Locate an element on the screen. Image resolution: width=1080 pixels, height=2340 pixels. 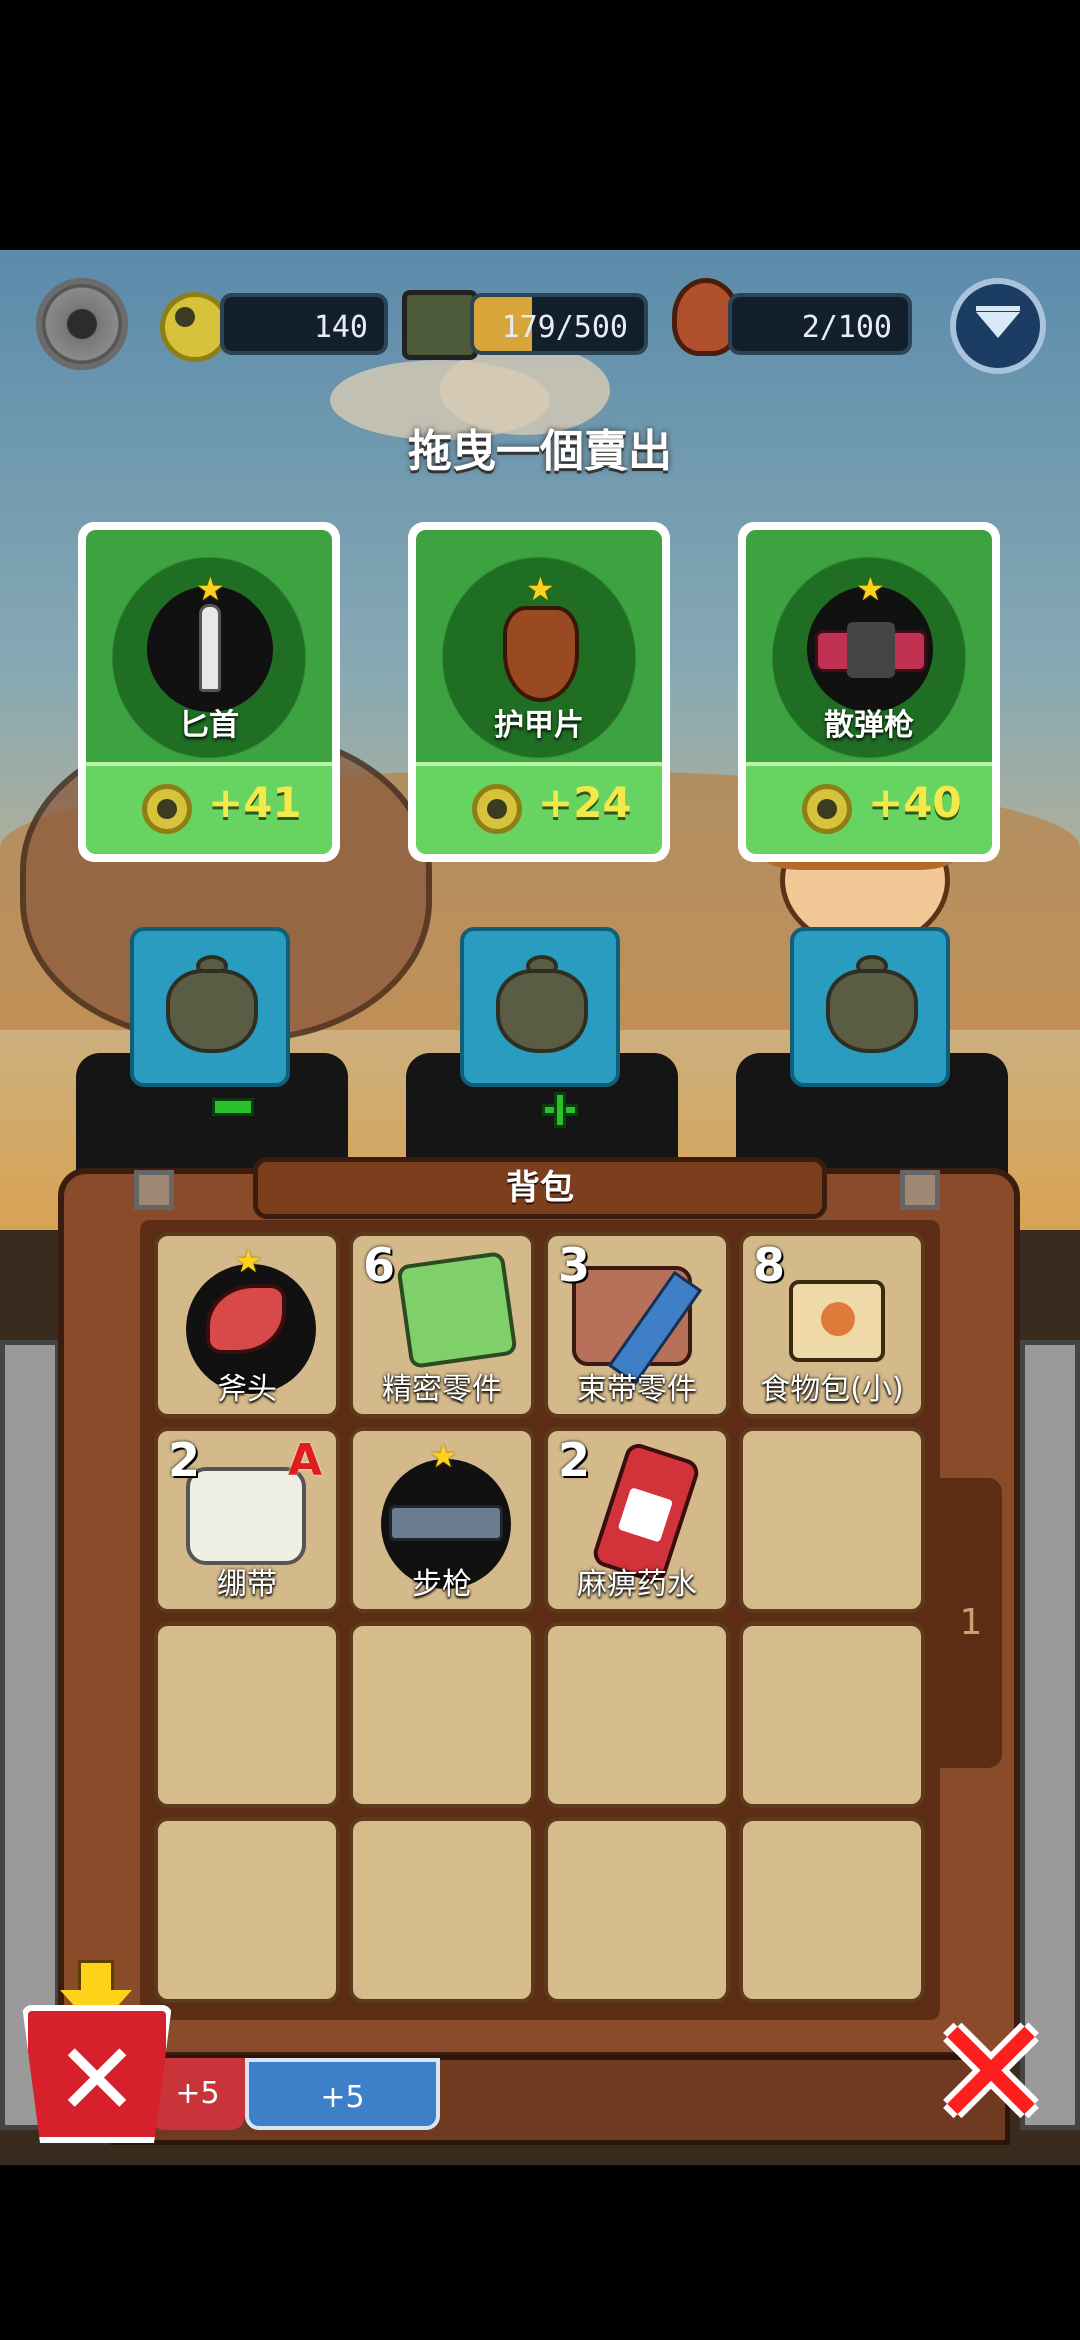
close-button: ✕ is located at coordinates (991, 2074).